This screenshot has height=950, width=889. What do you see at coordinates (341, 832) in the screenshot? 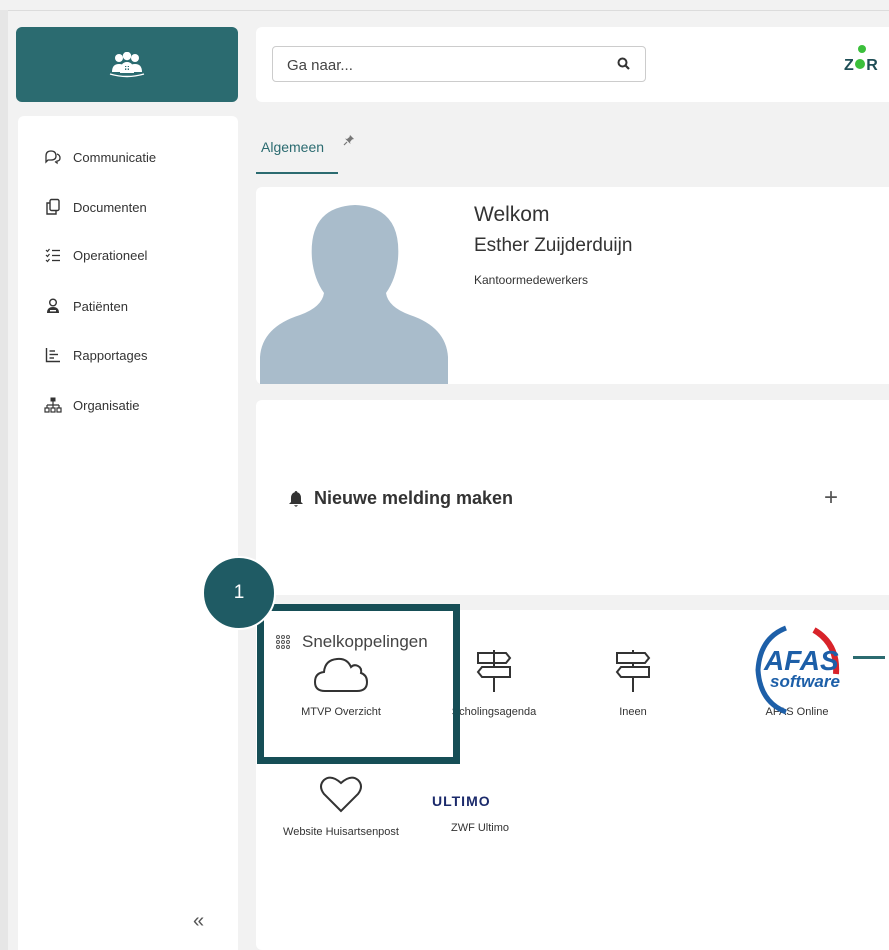
I see `shortcut-label: Website Huisartsenpost` at bounding box center [341, 832].